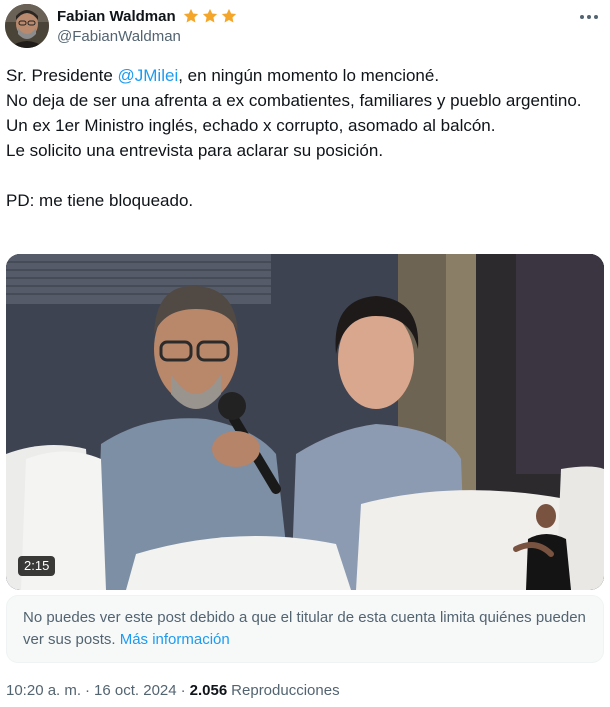 The width and height of the screenshot is (610, 707). What do you see at coordinates (148, 75) in the screenshot?
I see `mention-link: @JMilei` at bounding box center [148, 75].